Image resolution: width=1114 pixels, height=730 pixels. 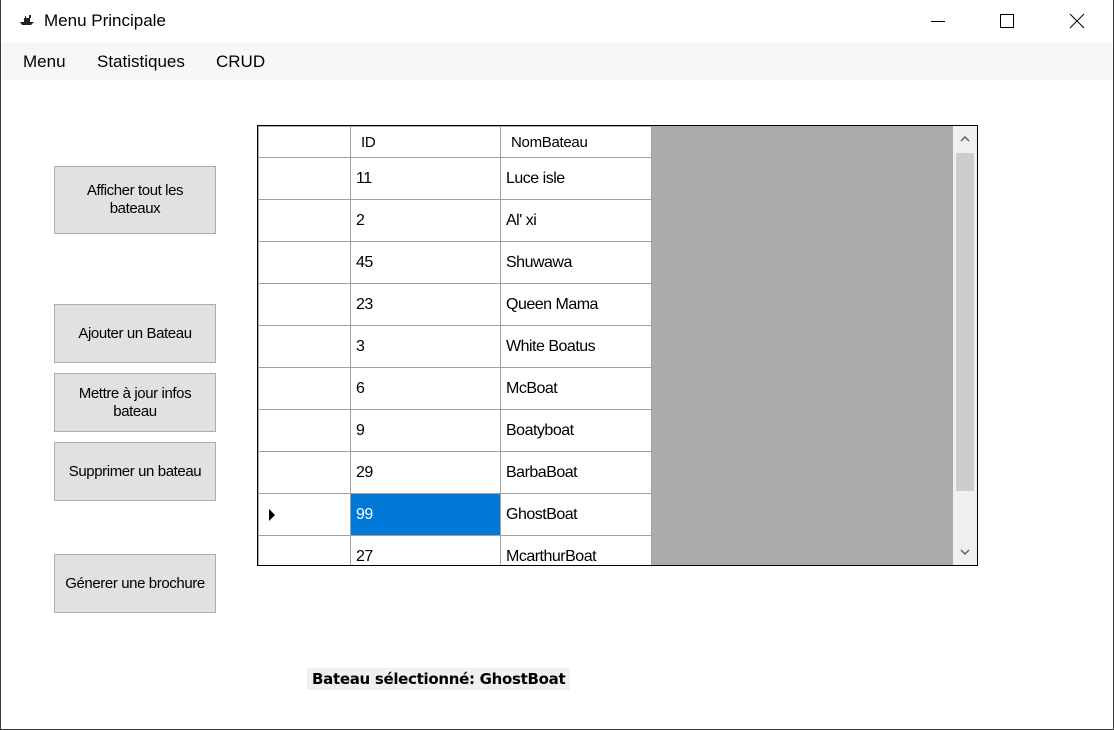 I want to click on table-row: 11 Luce isle, so click(x=455, y=179).